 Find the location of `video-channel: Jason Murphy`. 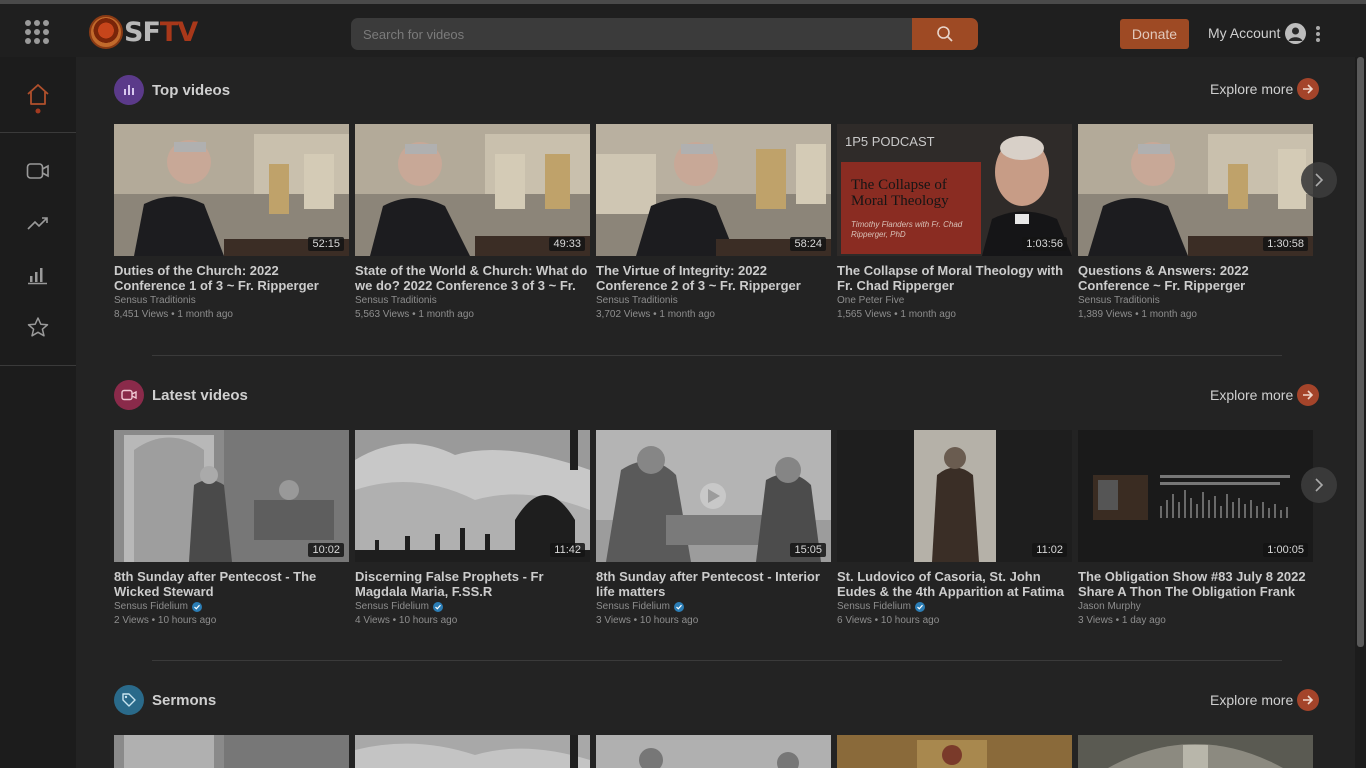

video-channel: Jason Murphy is located at coordinates (1195, 606).